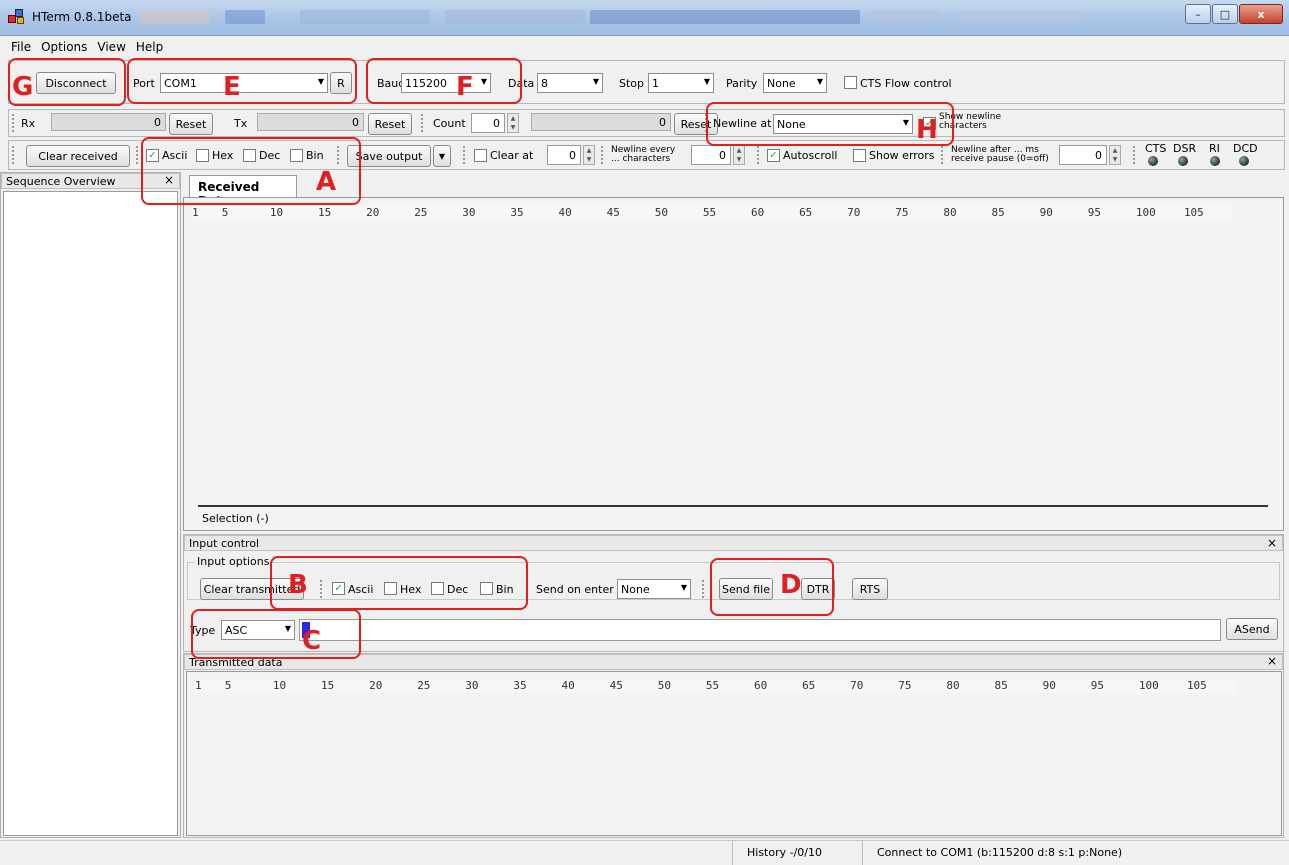 The image size is (1289, 865). I want to click on history-status: History -/0/10, so click(785, 852).